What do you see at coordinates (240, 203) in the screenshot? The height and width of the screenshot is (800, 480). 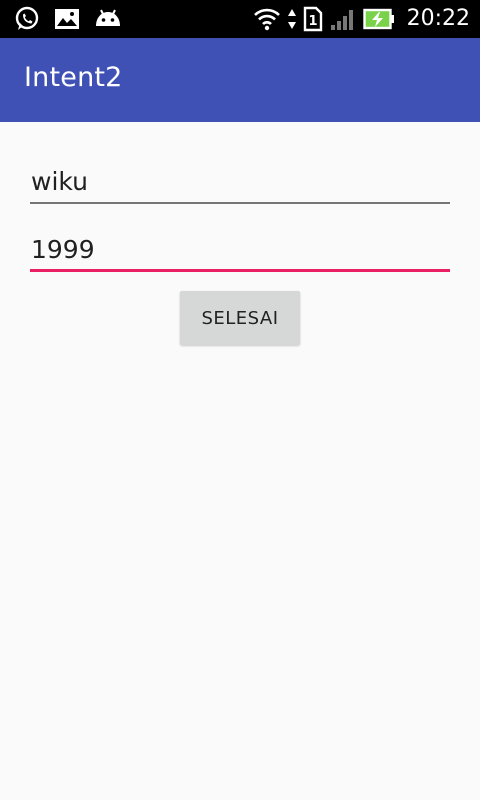 I see `name-input-underline` at bounding box center [240, 203].